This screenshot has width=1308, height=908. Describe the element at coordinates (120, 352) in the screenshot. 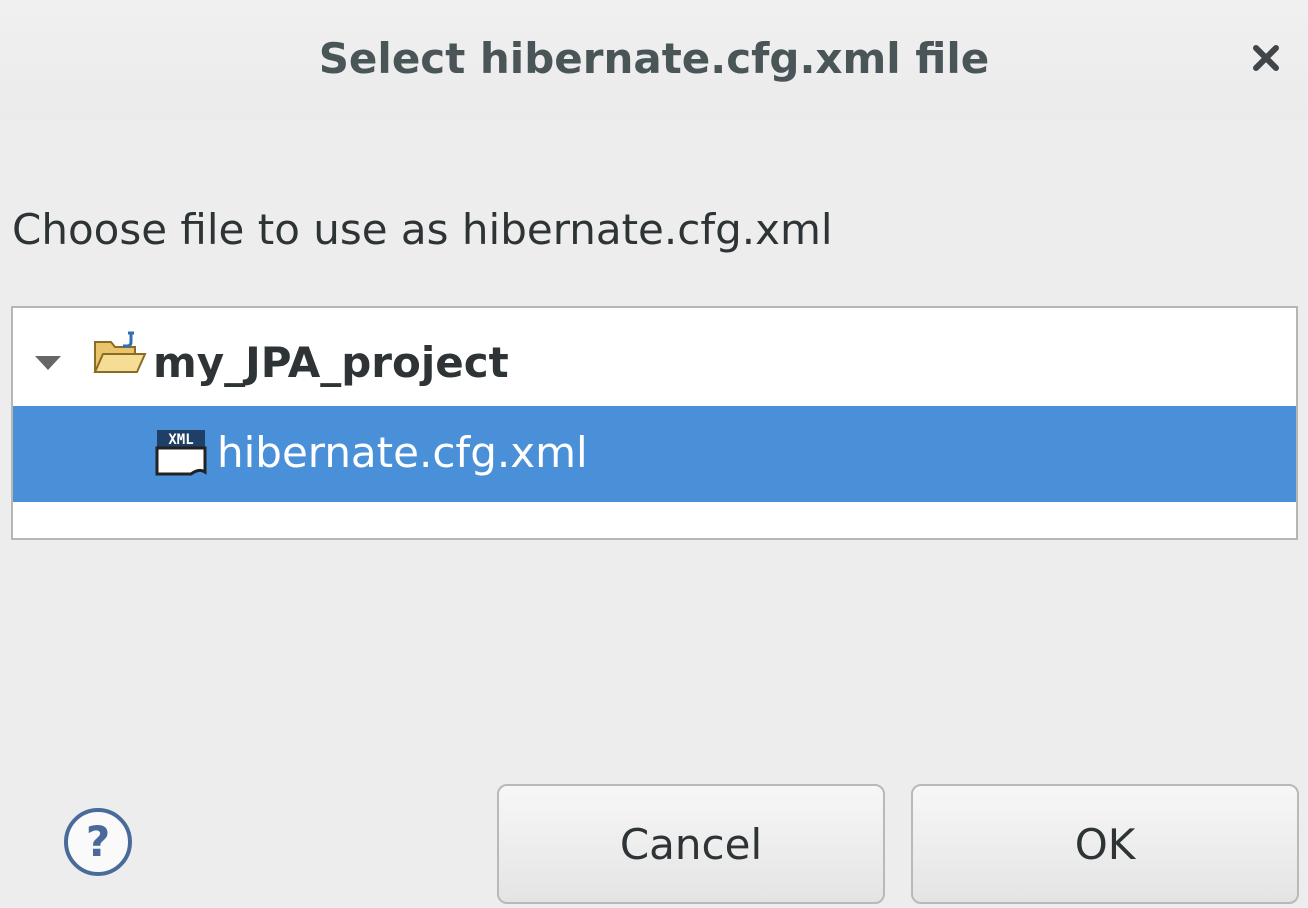

I see `project-folder-icon` at that location.